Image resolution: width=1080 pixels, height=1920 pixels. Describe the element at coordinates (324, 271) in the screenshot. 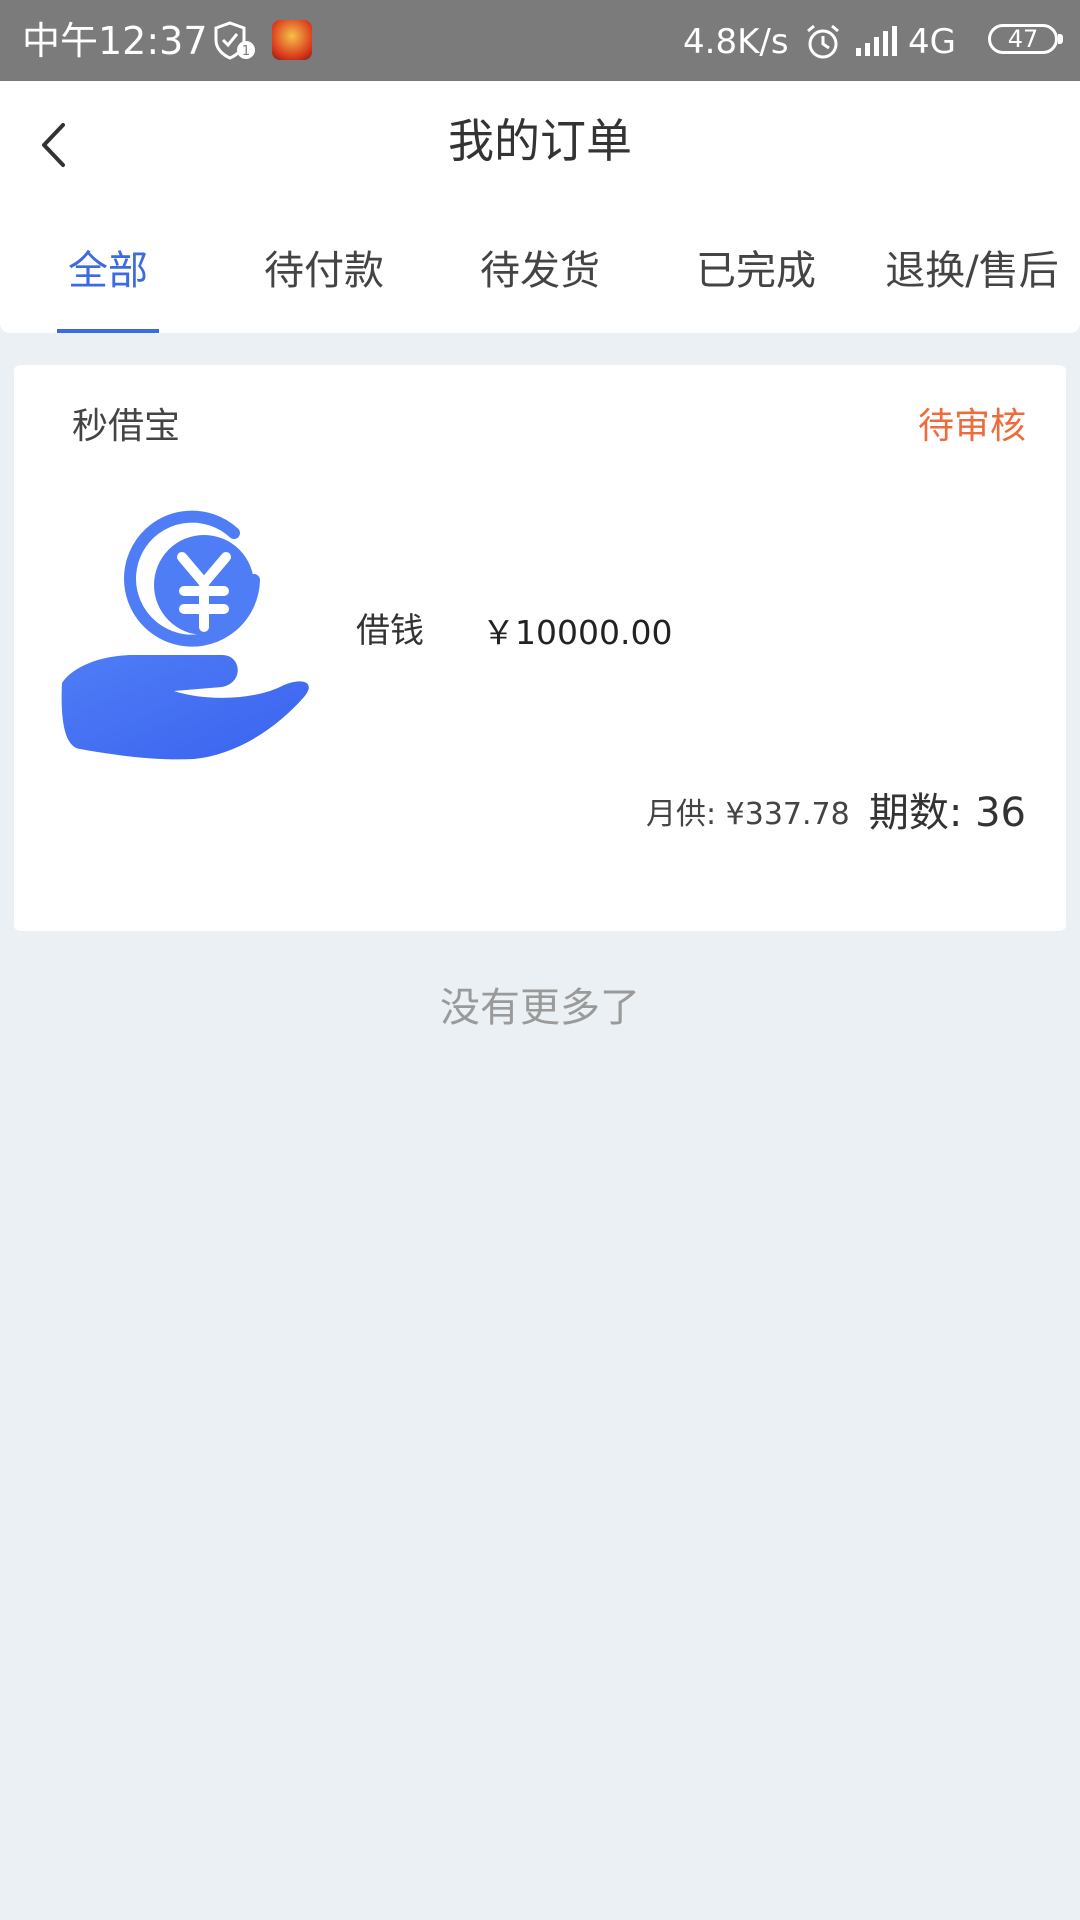

I see `tab-pending-payment: 待付款` at that location.